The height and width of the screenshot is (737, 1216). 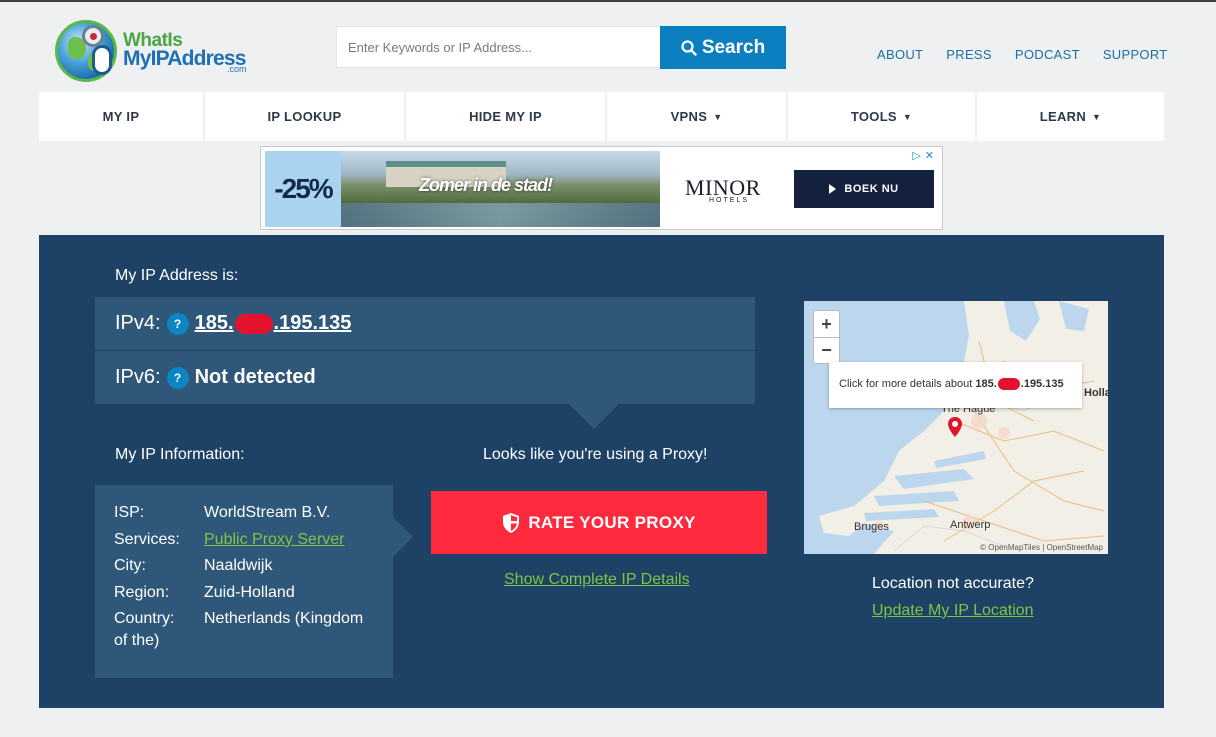 What do you see at coordinates (597, 580) in the screenshot?
I see `show-details-link: Show Complete IP Details` at bounding box center [597, 580].